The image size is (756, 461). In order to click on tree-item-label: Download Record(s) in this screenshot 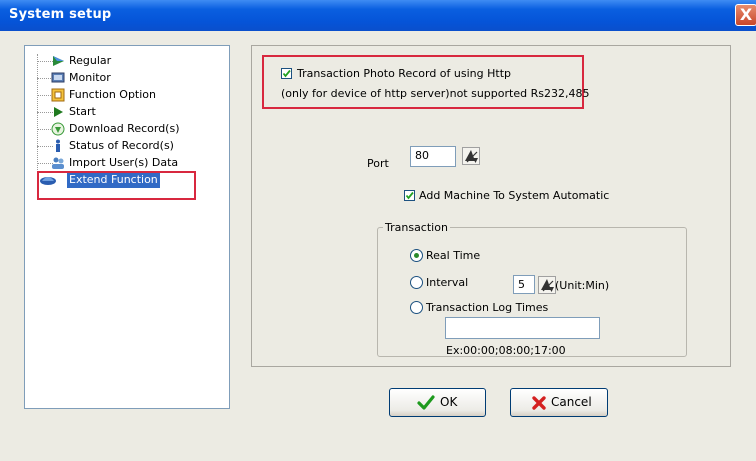, I will do `click(124, 128)`.